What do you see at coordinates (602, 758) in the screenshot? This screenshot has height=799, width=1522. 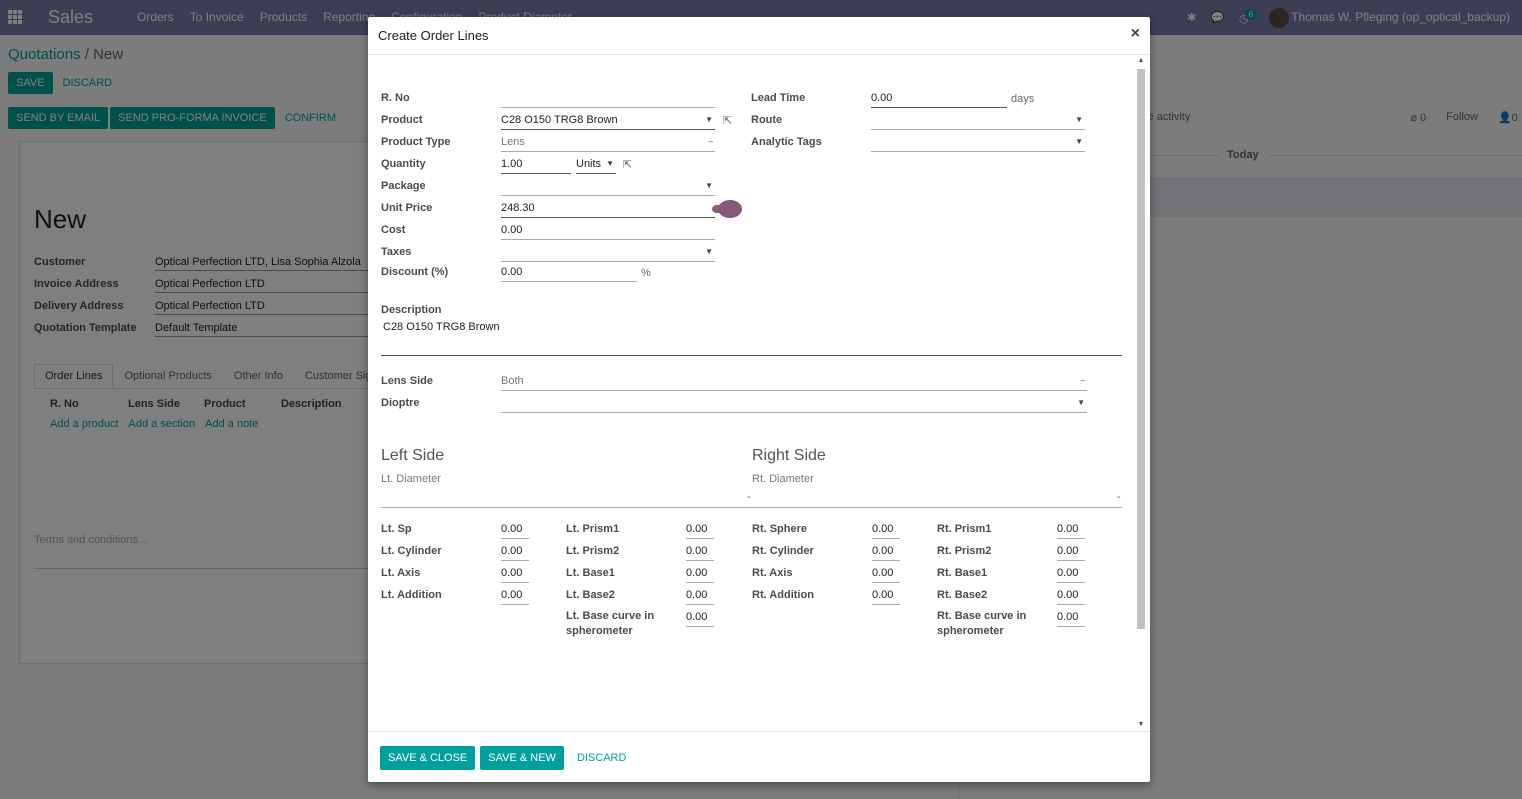 I see `discard-dialog-button: DISCARD` at bounding box center [602, 758].